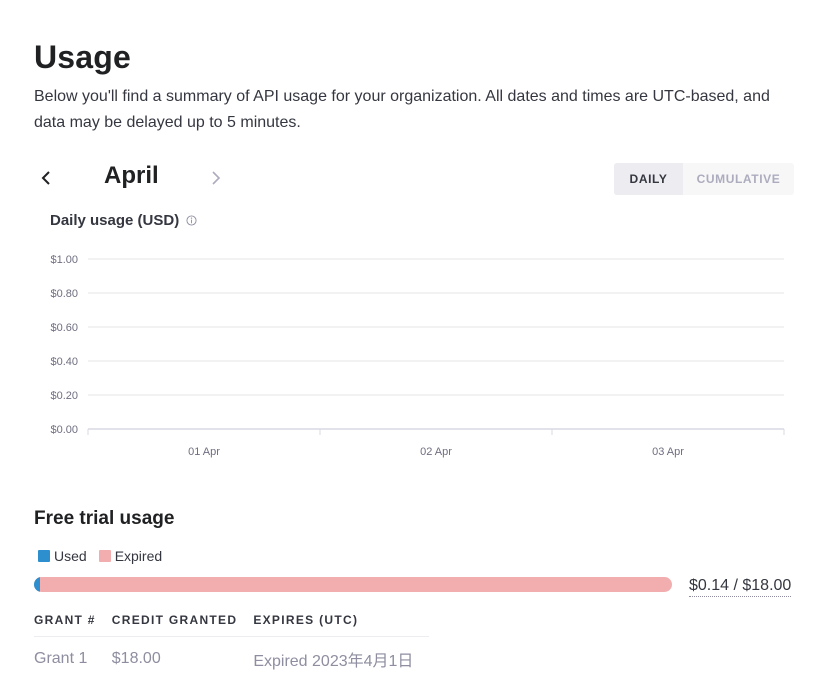 Image resolution: width=813 pixels, height=684 pixels. Describe the element at coordinates (341, 624) in the screenshot. I see `expires-header: EXPIRES (UTC)` at that location.